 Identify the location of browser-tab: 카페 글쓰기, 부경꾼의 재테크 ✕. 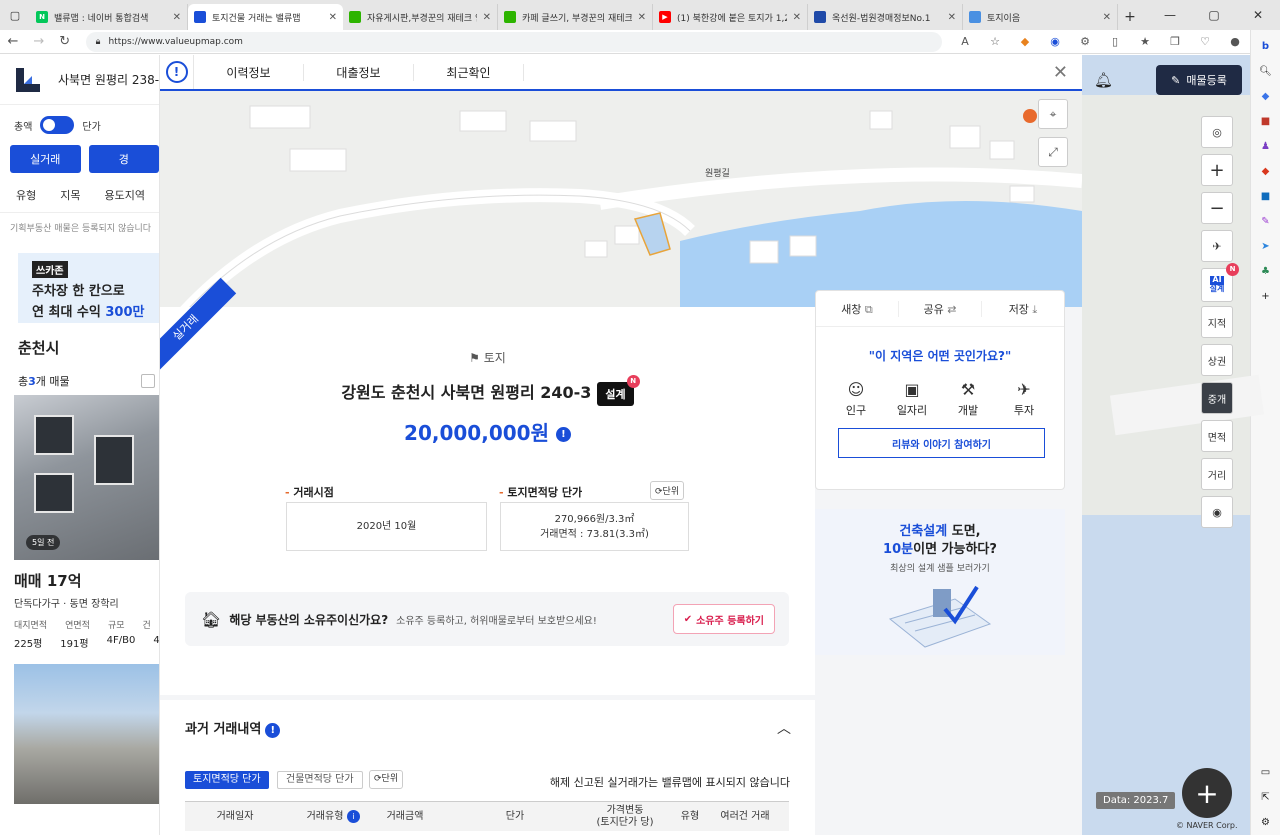
(575, 17).